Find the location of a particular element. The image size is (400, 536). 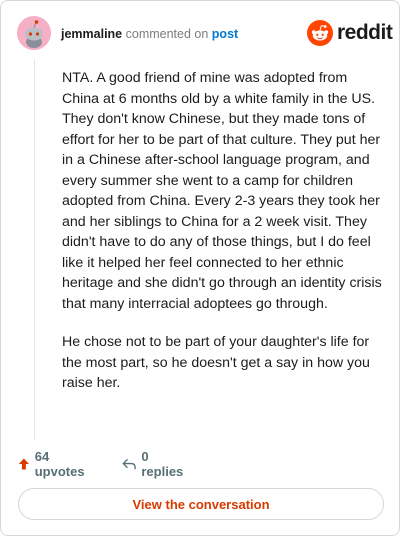

snoo-avatar-icon is located at coordinates (34, 33).